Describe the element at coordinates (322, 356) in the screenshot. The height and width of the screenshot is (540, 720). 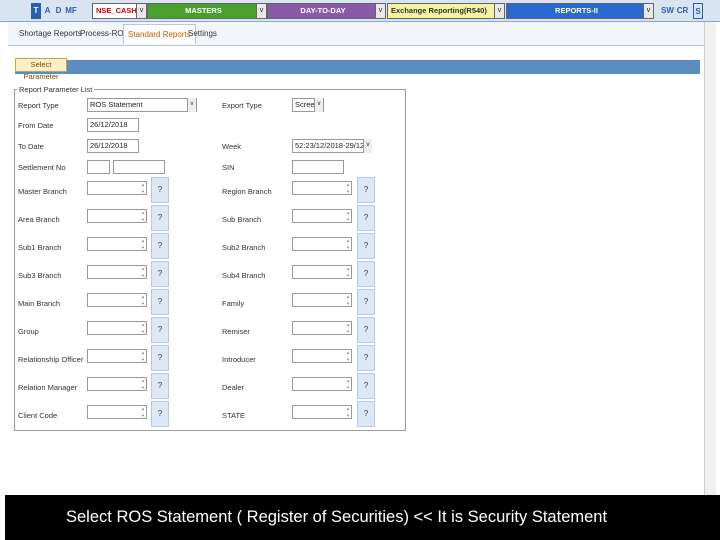
I see `introducer-input` at that location.